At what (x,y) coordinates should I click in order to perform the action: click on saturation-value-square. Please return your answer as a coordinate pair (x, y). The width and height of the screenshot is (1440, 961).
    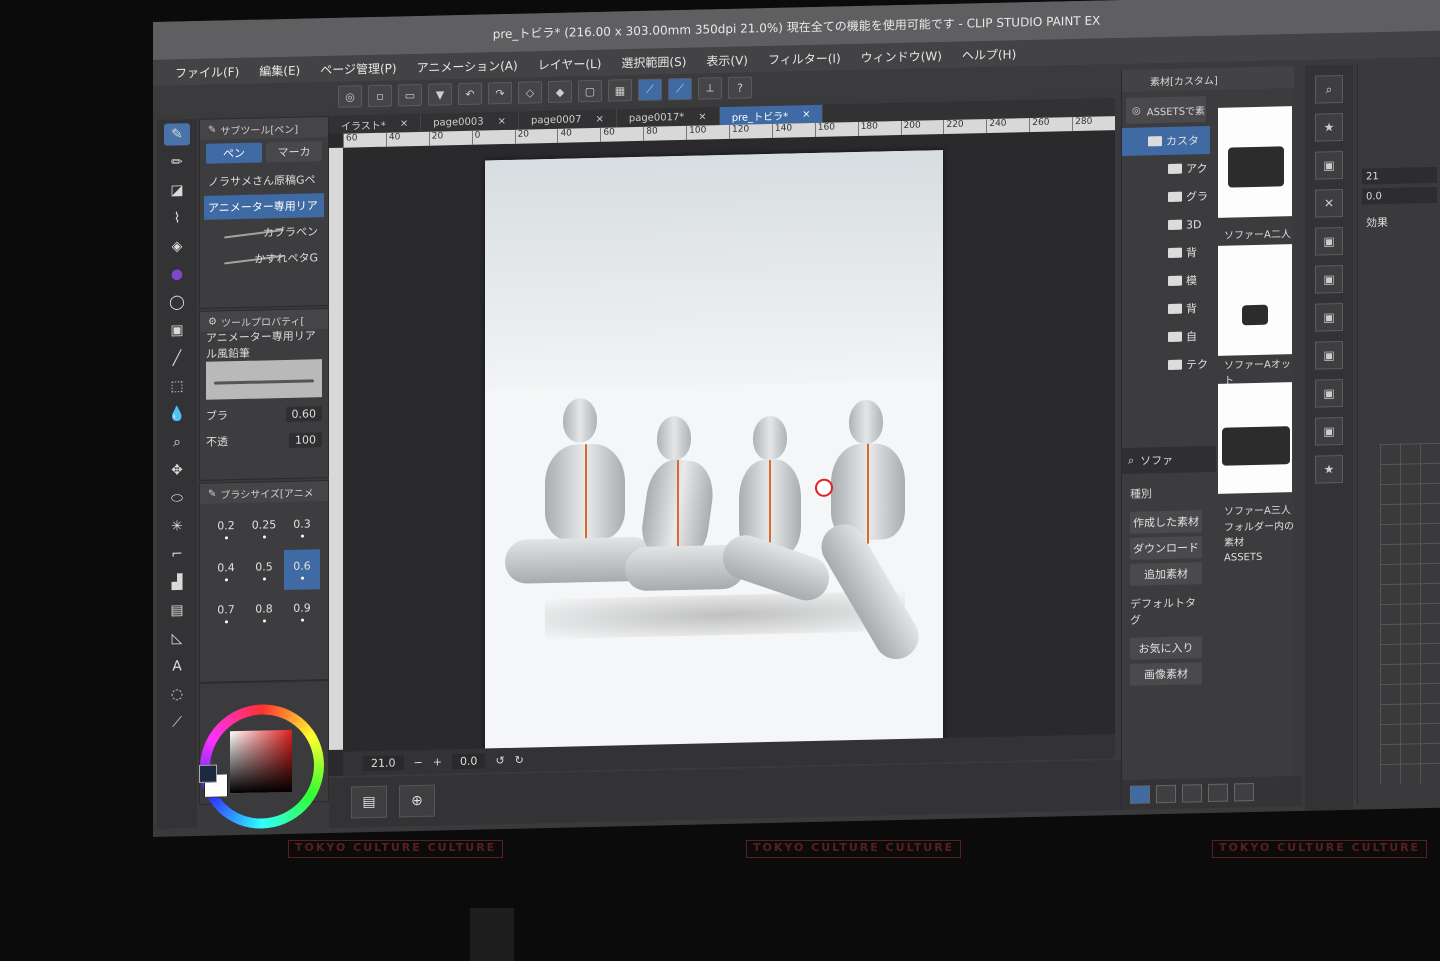
    Looking at the image, I should click on (261, 761).